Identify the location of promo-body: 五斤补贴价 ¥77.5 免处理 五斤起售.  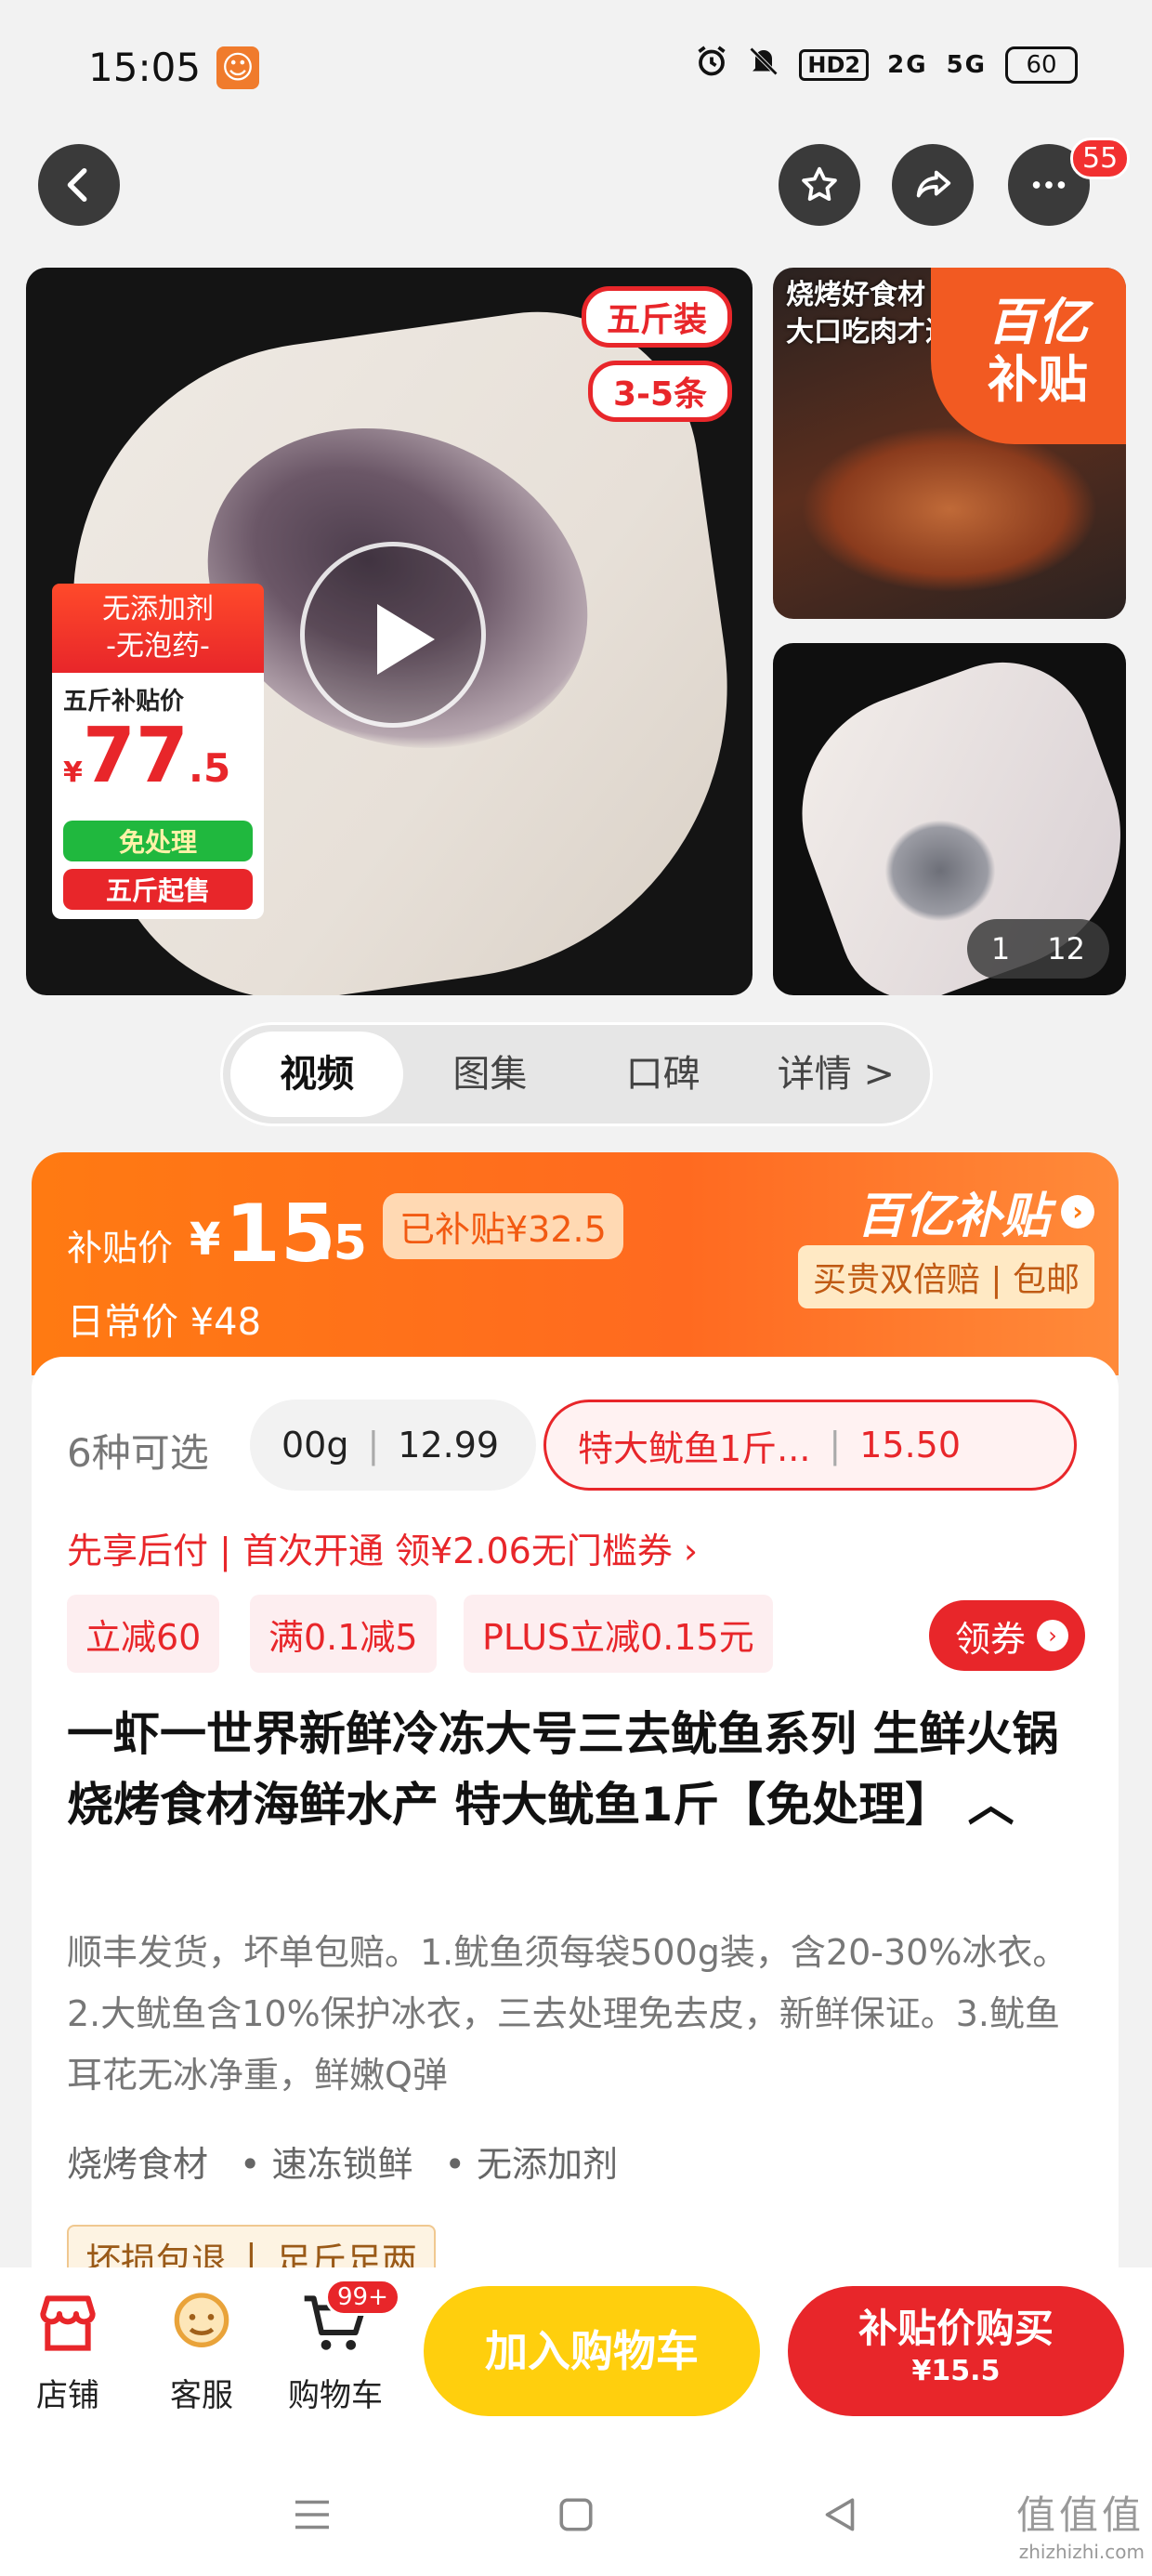
(158, 796).